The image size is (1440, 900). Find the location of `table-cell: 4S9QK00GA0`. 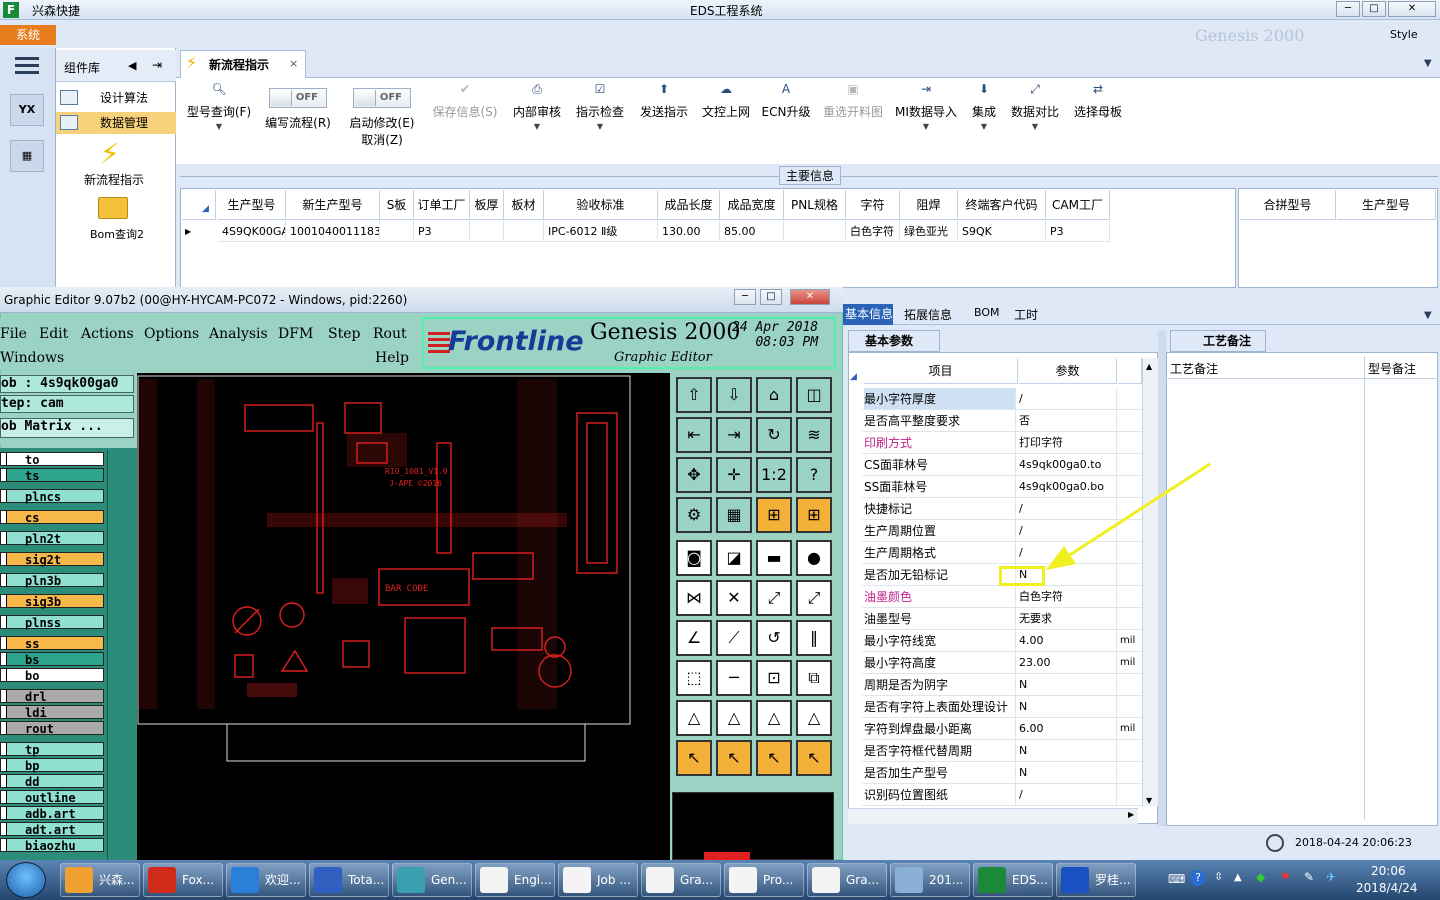

table-cell: 4S9QK00GA0 is located at coordinates (252, 231).